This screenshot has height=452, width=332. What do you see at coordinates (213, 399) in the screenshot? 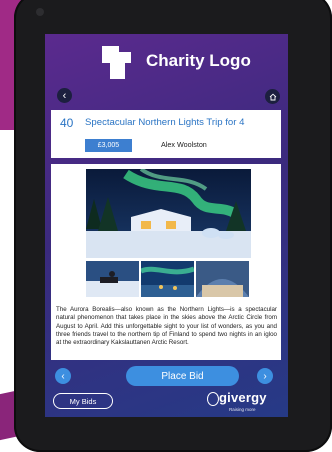
I see `givergy-logo-icon` at bounding box center [213, 399].